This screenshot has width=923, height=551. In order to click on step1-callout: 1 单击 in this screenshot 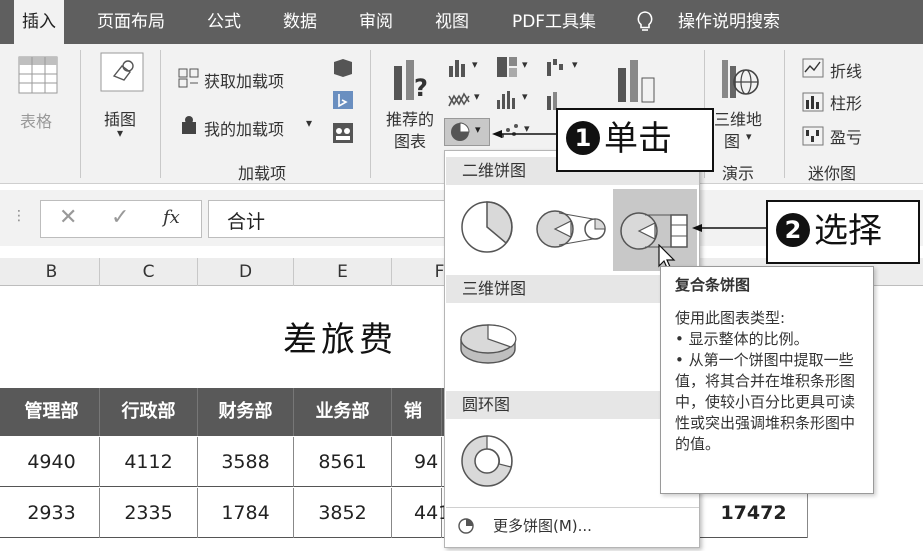, I will do `click(635, 140)`.